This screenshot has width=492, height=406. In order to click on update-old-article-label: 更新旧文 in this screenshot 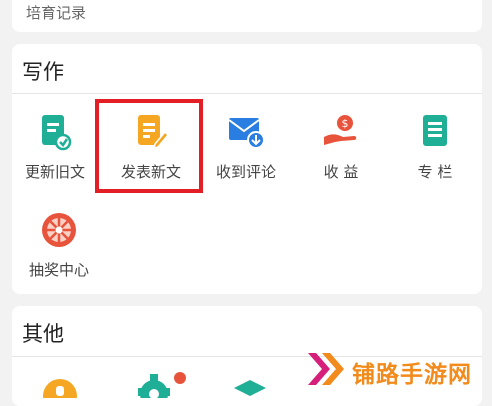, I will do `click(54, 172)`.